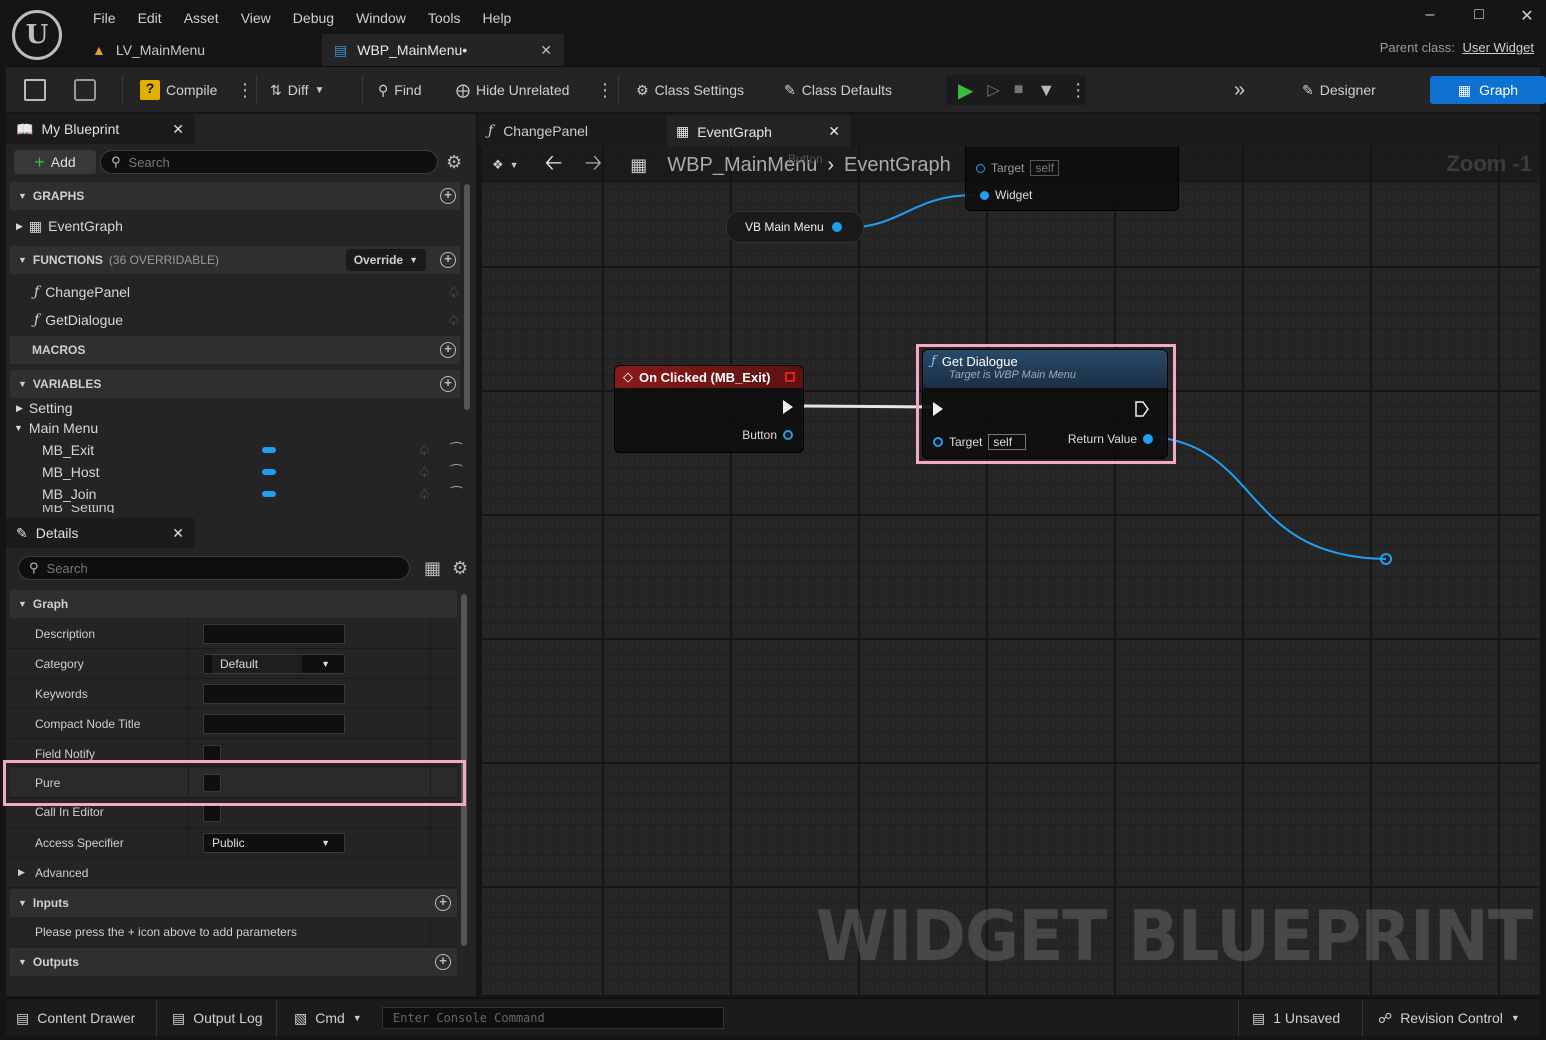 The width and height of the screenshot is (1546, 1040). What do you see at coordinates (993, 90) in the screenshot?
I see `step-icon: ▷` at bounding box center [993, 90].